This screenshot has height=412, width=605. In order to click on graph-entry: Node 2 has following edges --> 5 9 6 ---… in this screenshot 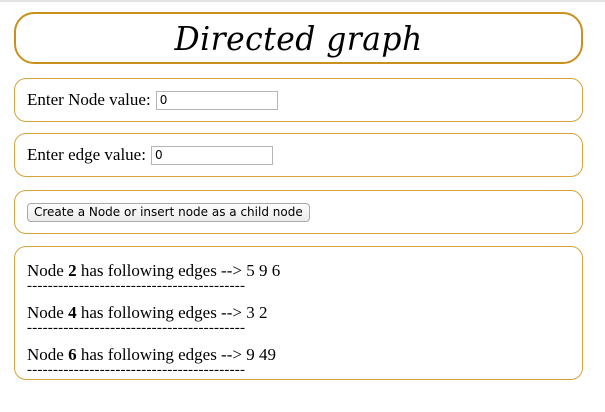, I will do `click(304, 277)`.